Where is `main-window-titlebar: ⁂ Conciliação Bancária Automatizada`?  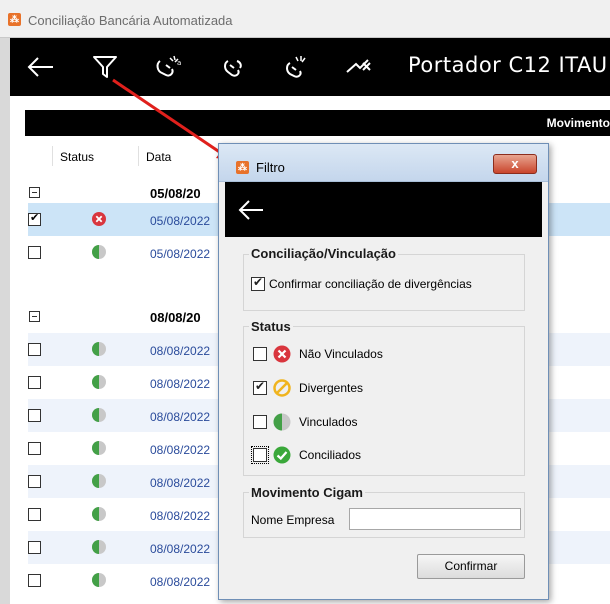
main-window-titlebar: ⁂ Conciliação Bancária Automatizada is located at coordinates (305, 19).